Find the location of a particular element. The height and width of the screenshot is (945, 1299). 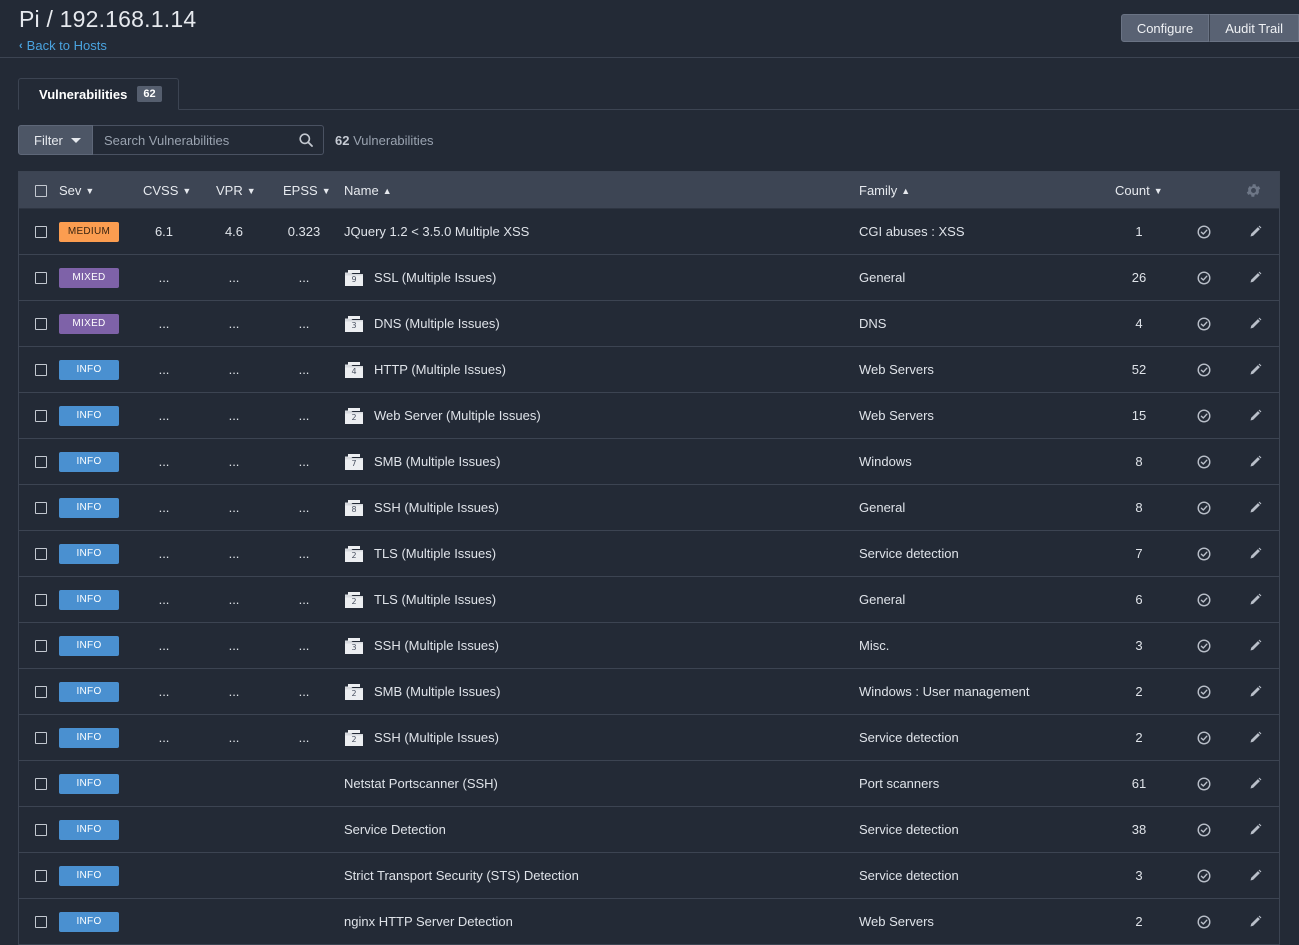

select-all-checkbox is located at coordinates (41, 190).